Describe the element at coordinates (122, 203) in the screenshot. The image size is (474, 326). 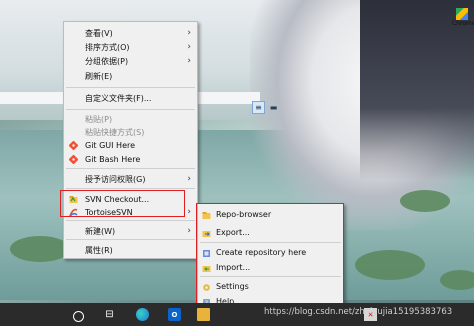
I see `highlight-box-svn` at that location.